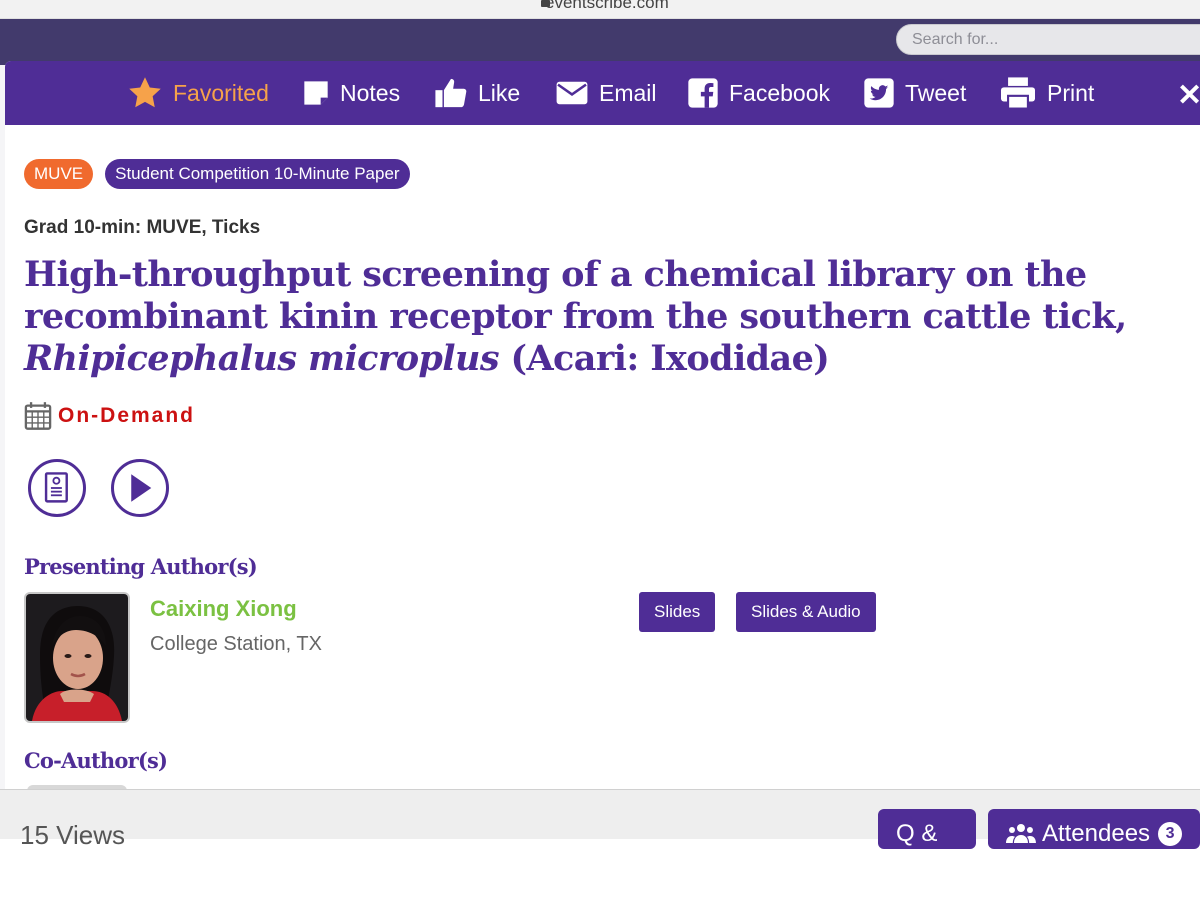  Describe the element at coordinates (127, 415) in the screenshot. I see `schedule-text: On-Demand` at that location.